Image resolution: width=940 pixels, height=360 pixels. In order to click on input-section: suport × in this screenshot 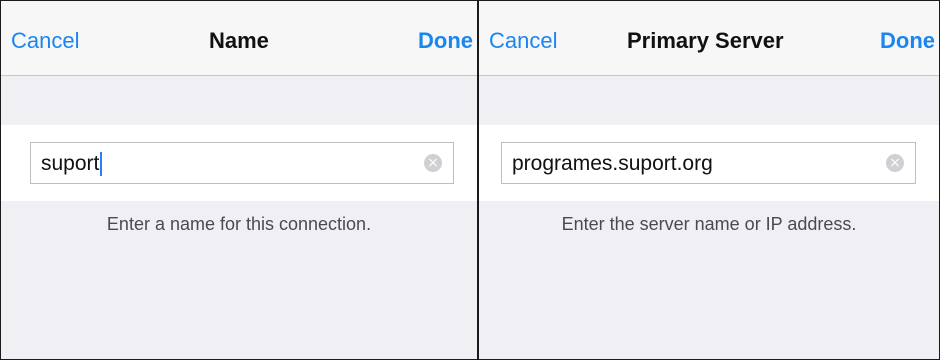, I will do `click(239, 163)`.